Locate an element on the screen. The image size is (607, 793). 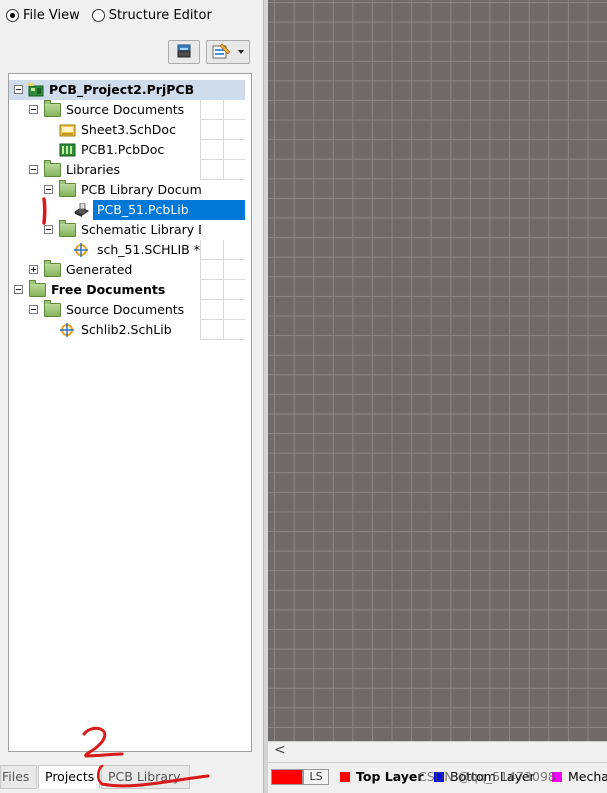
tree-label: sch_51.SCHLIB * is located at coordinates (148, 249).